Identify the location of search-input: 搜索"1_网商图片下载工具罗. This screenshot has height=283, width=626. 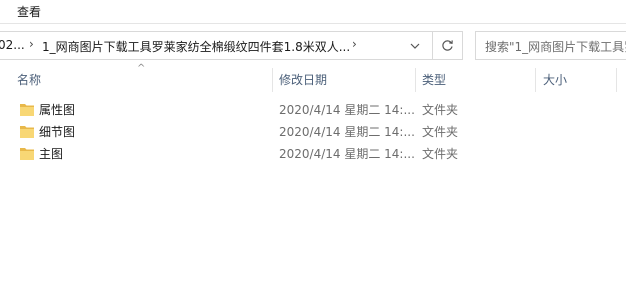
(550, 45).